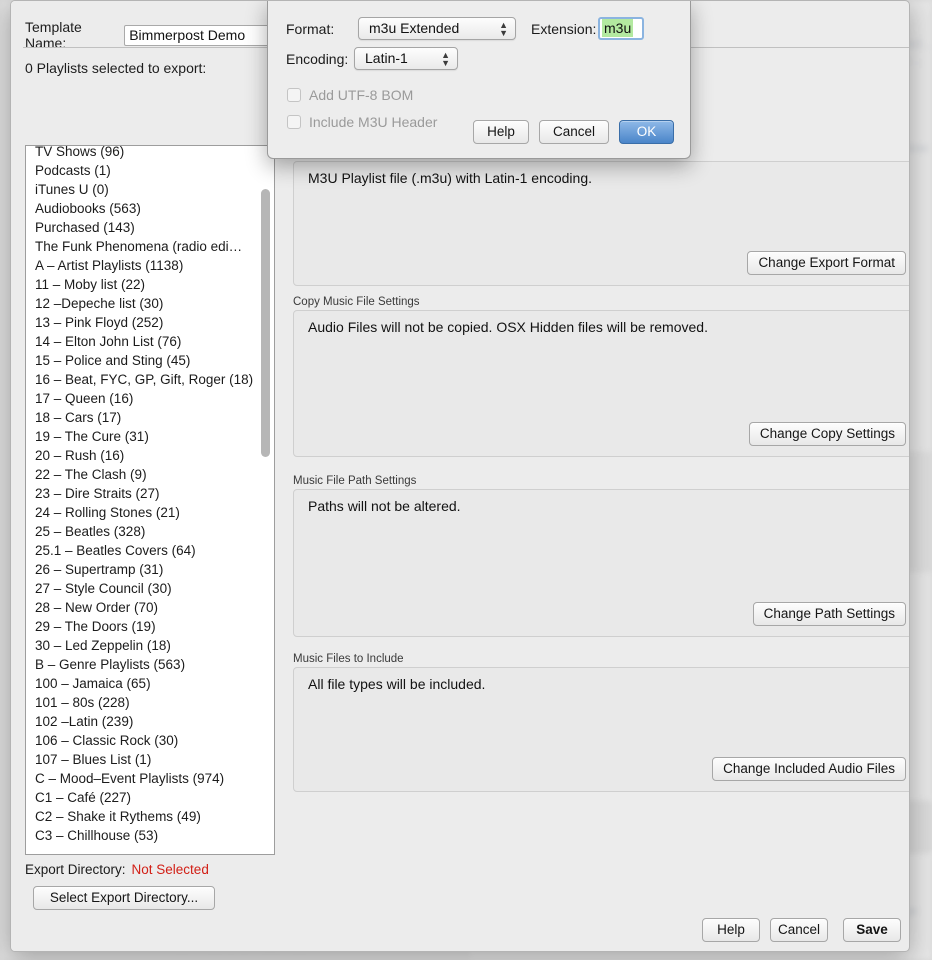  What do you see at coordinates (872, 930) in the screenshot?
I see `save-button: Save` at bounding box center [872, 930].